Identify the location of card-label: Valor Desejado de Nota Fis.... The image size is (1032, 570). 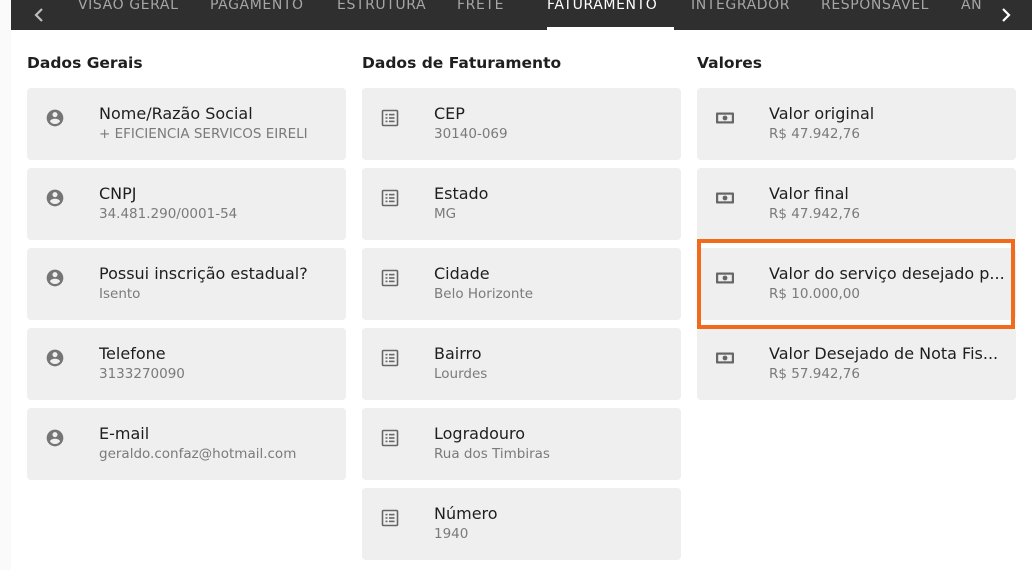
(884, 353).